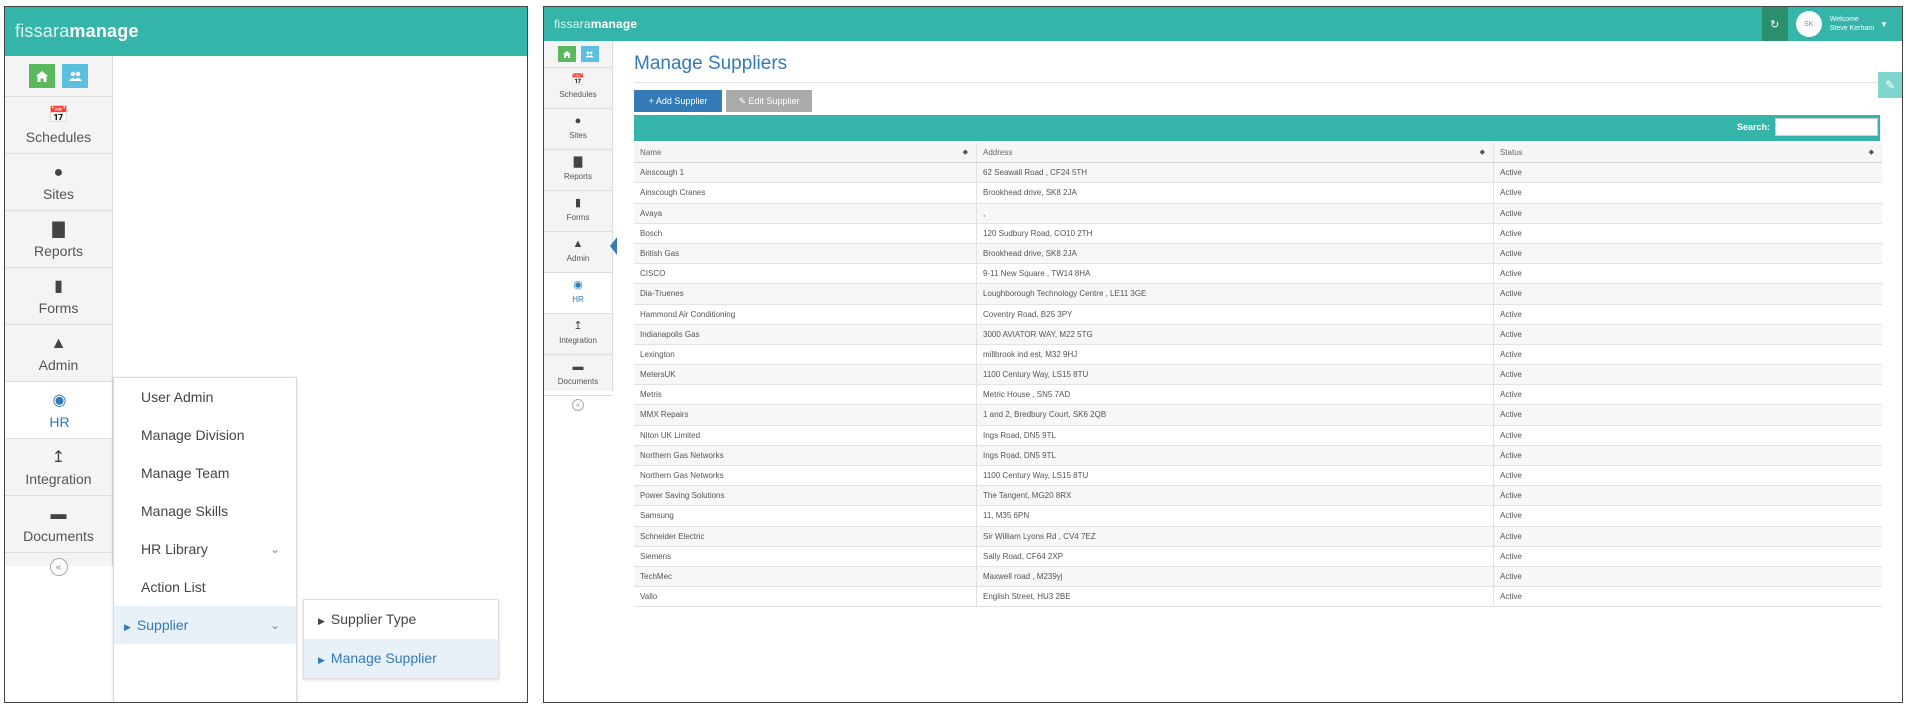 This screenshot has height=707, width=1906. I want to click on refresh-button: ↻, so click(1774, 24).